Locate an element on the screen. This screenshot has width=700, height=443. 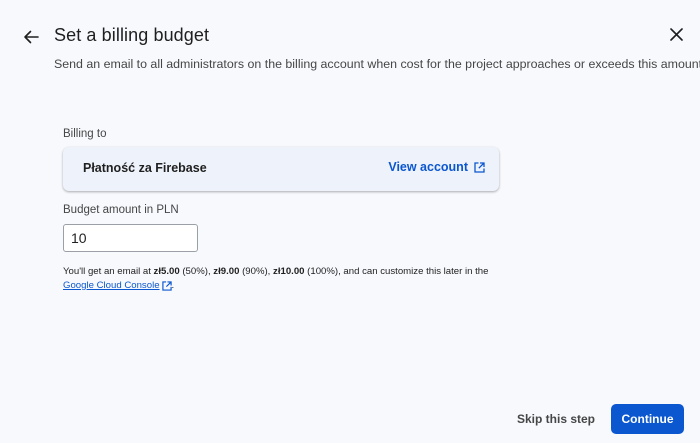
page-title: Set a billing budget is located at coordinates (132, 35).